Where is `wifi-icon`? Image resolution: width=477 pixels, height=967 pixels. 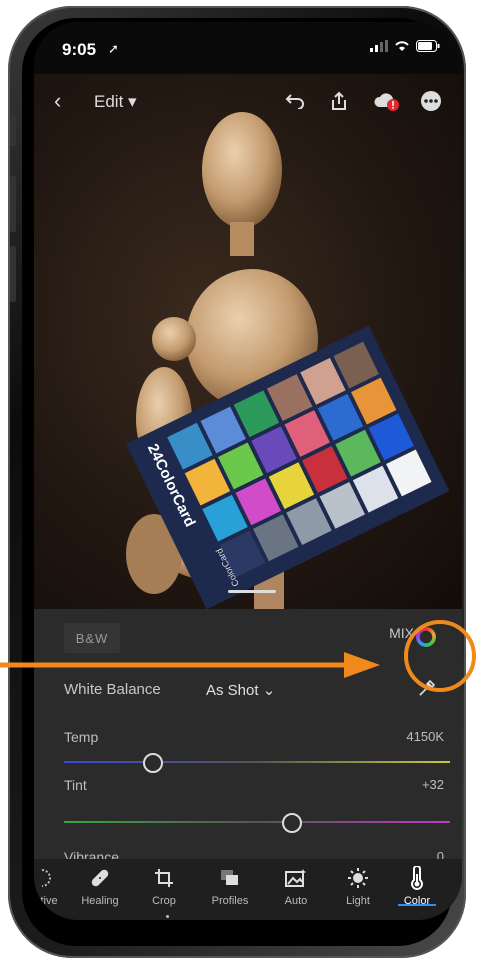 wifi-icon is located at coordinates (402, 46).